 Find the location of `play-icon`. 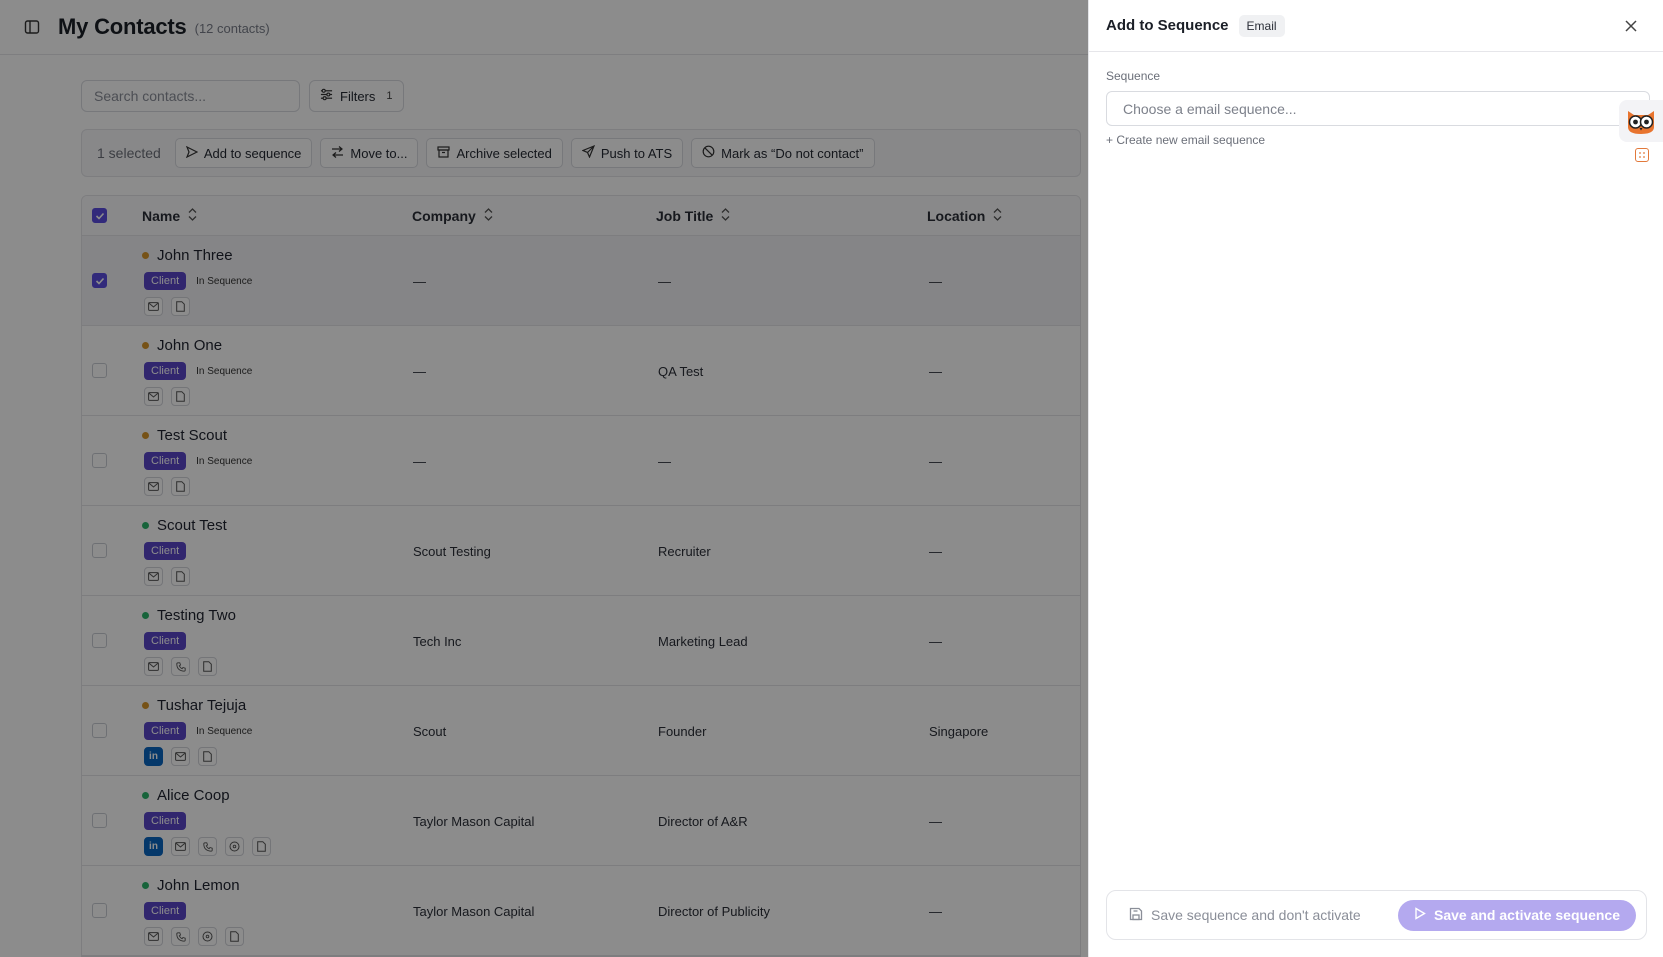

play-icon is located at coordinates (1420, 915).